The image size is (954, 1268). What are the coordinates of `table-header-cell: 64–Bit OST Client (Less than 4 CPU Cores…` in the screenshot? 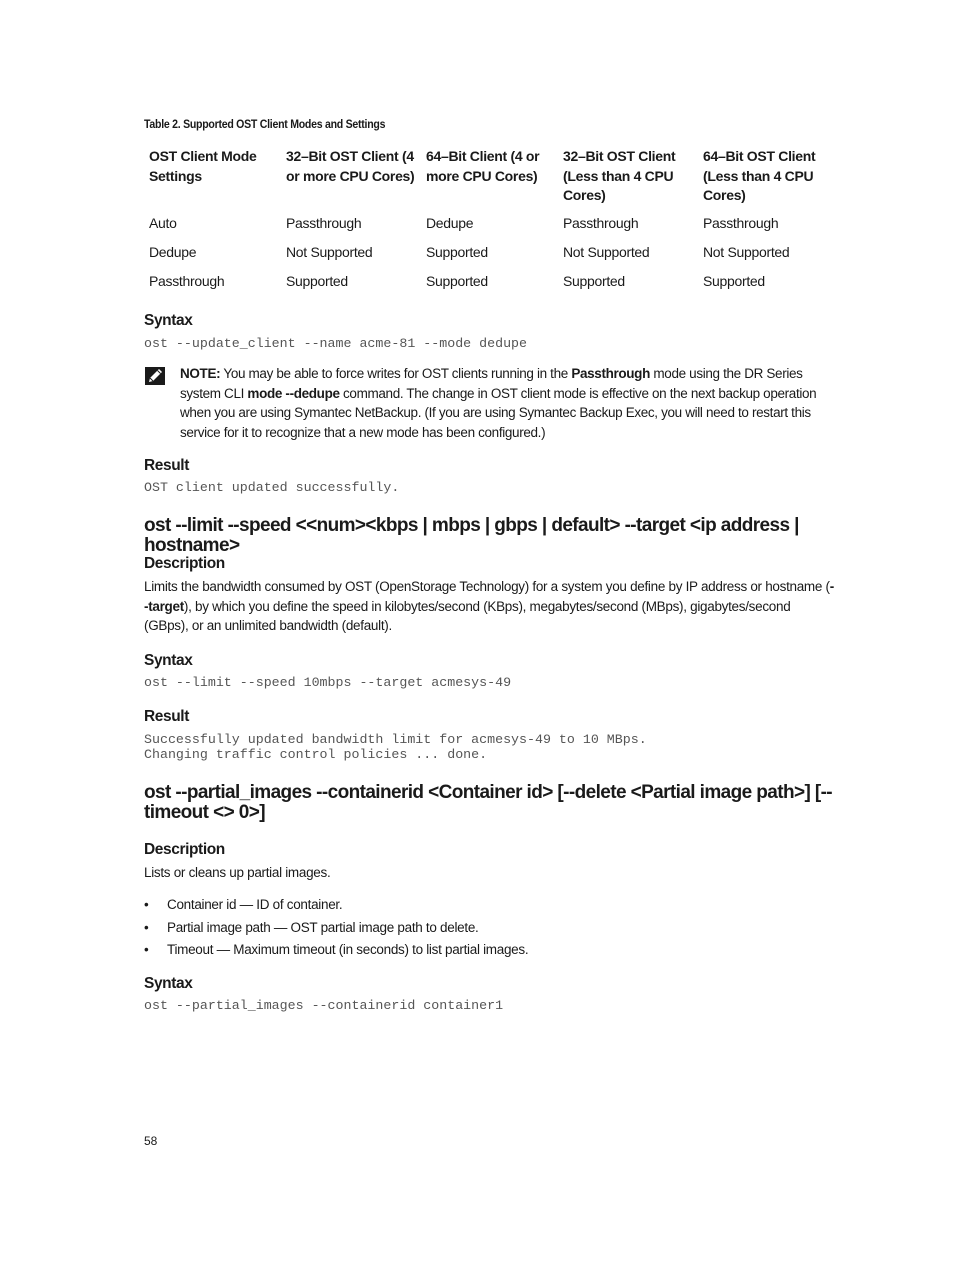 It's located at (759, 175).